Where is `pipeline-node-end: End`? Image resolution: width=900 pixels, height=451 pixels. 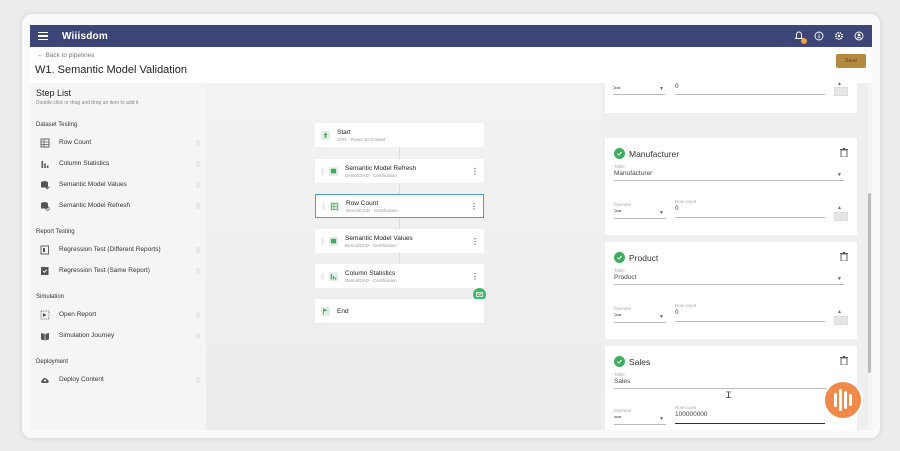
pipeline-node-end: End is located at coordinates (399, 311).